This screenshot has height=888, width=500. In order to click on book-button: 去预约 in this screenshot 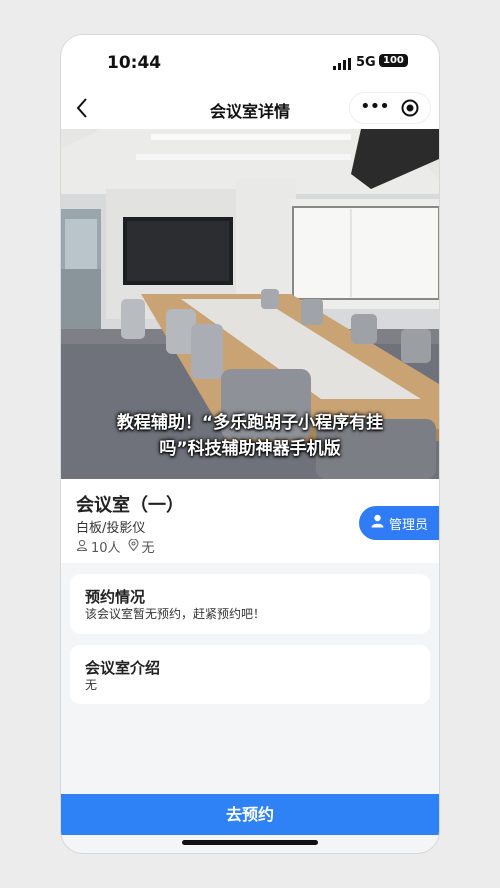, I will do `click(250, 814)`.